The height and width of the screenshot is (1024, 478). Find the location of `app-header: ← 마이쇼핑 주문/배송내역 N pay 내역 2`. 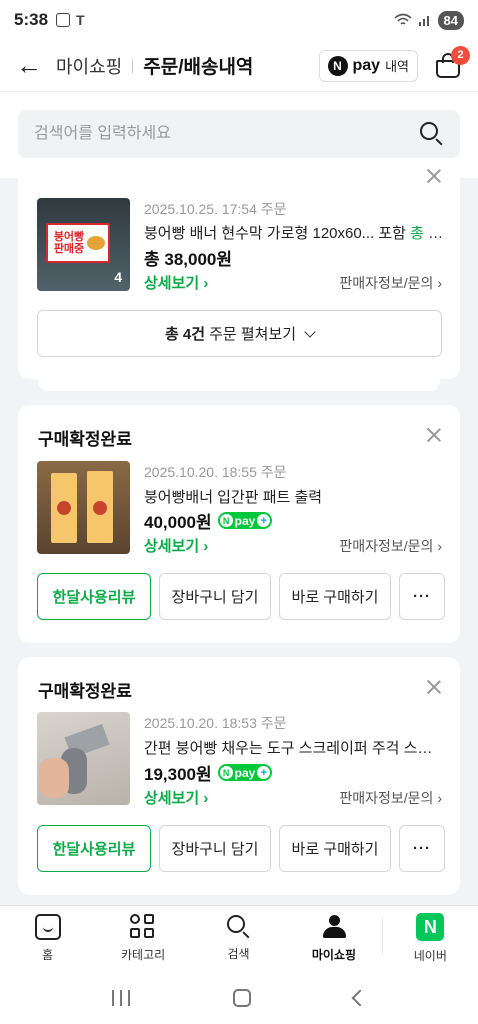

app-header: ← 마이쇼핑 주문/배송내역 N pay 내역 2 is located at coordinates (239, 66).